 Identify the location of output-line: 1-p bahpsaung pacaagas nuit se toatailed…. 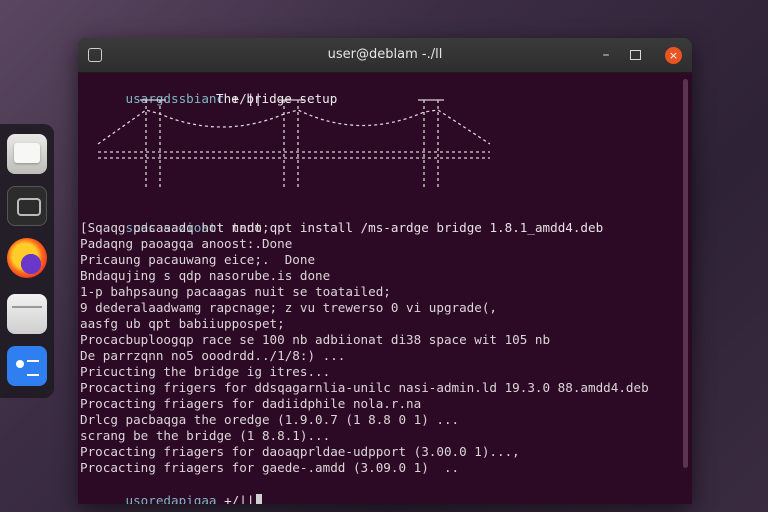
(235, 291).